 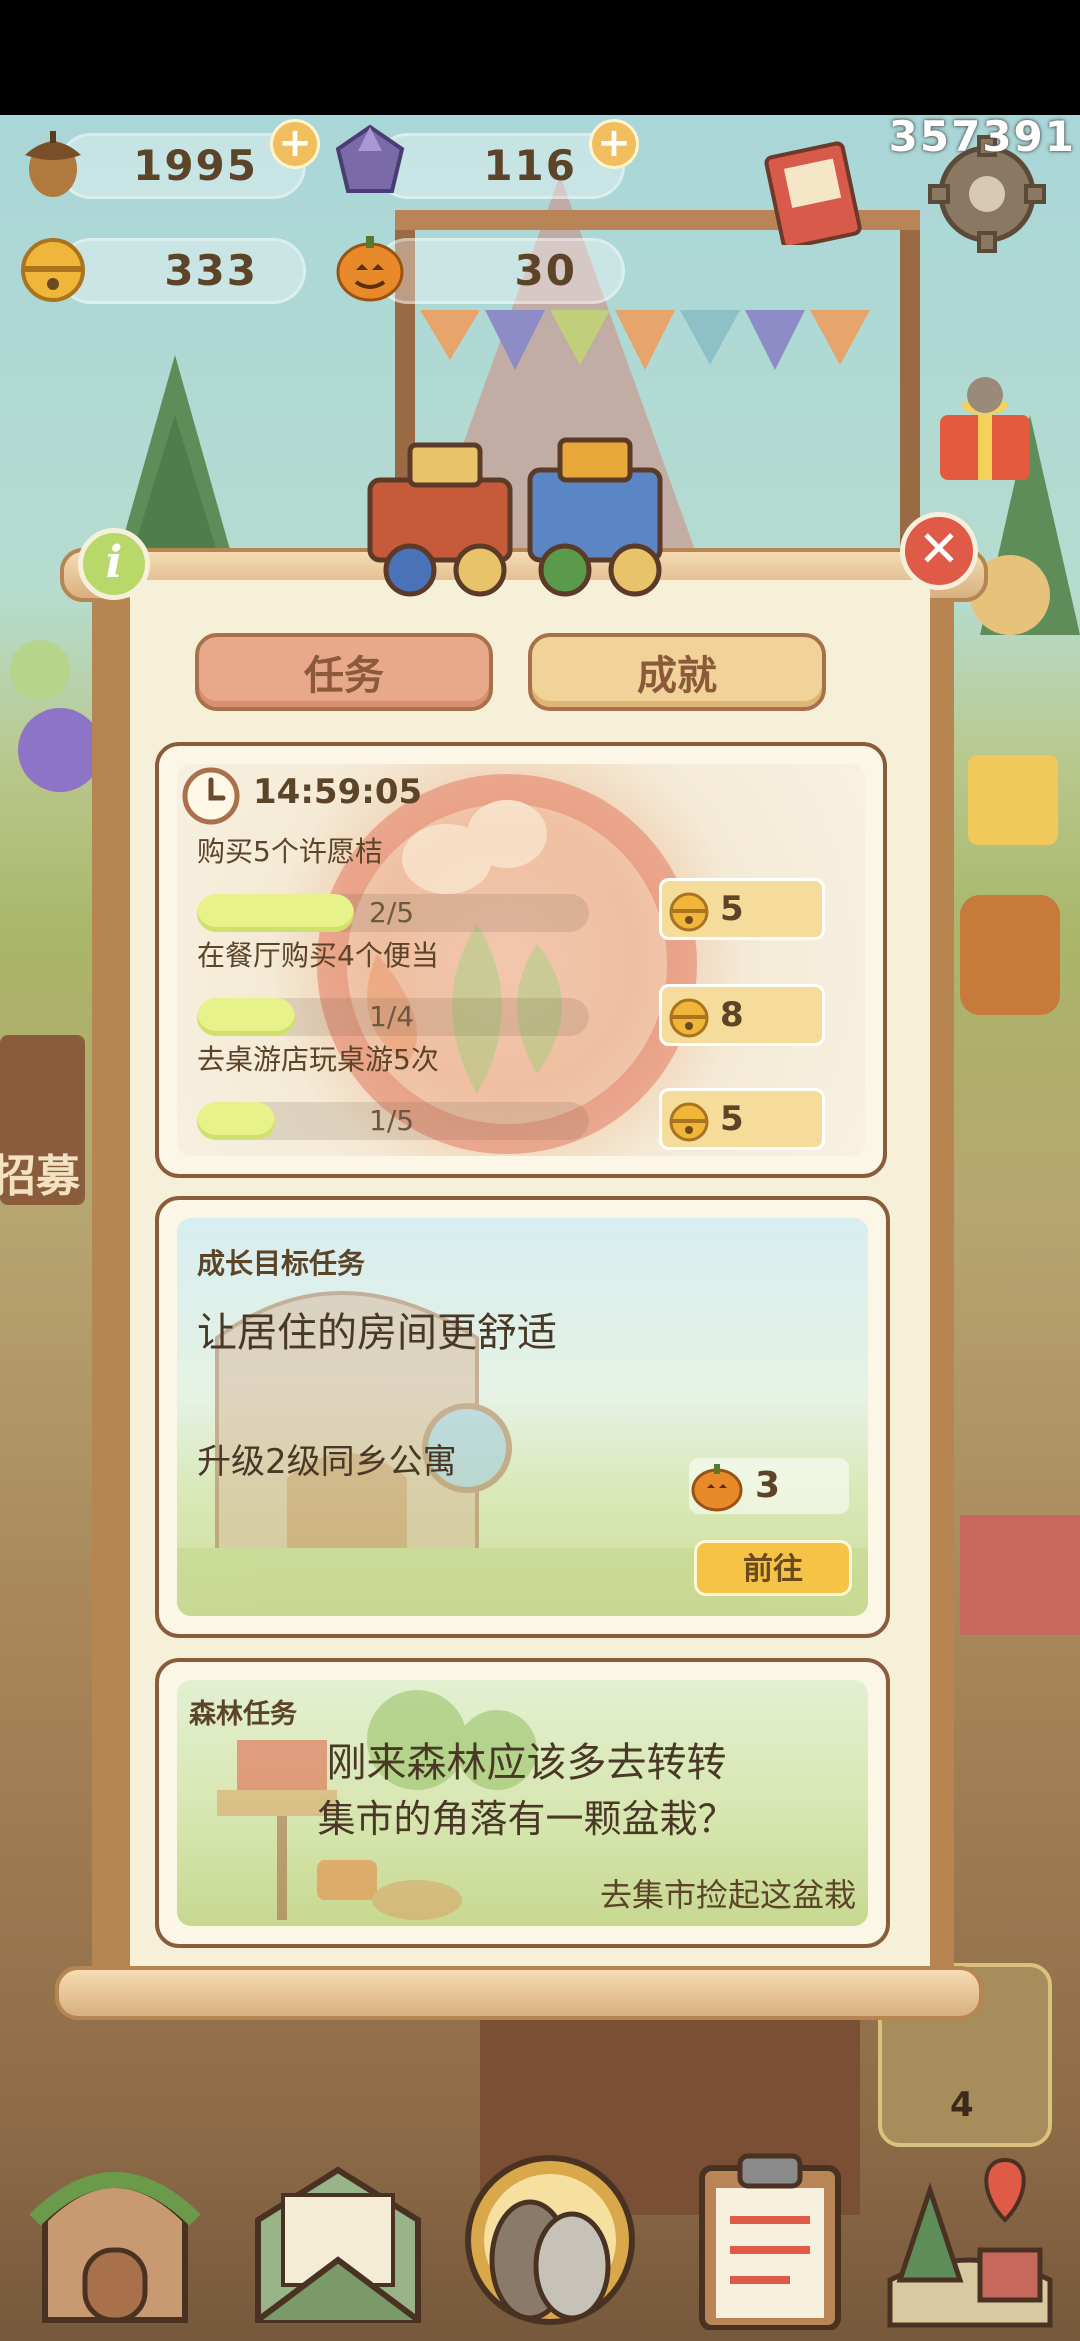 I want to click on forest-action: 去集市捡起这盆栽, so click(x=728, y=1893).